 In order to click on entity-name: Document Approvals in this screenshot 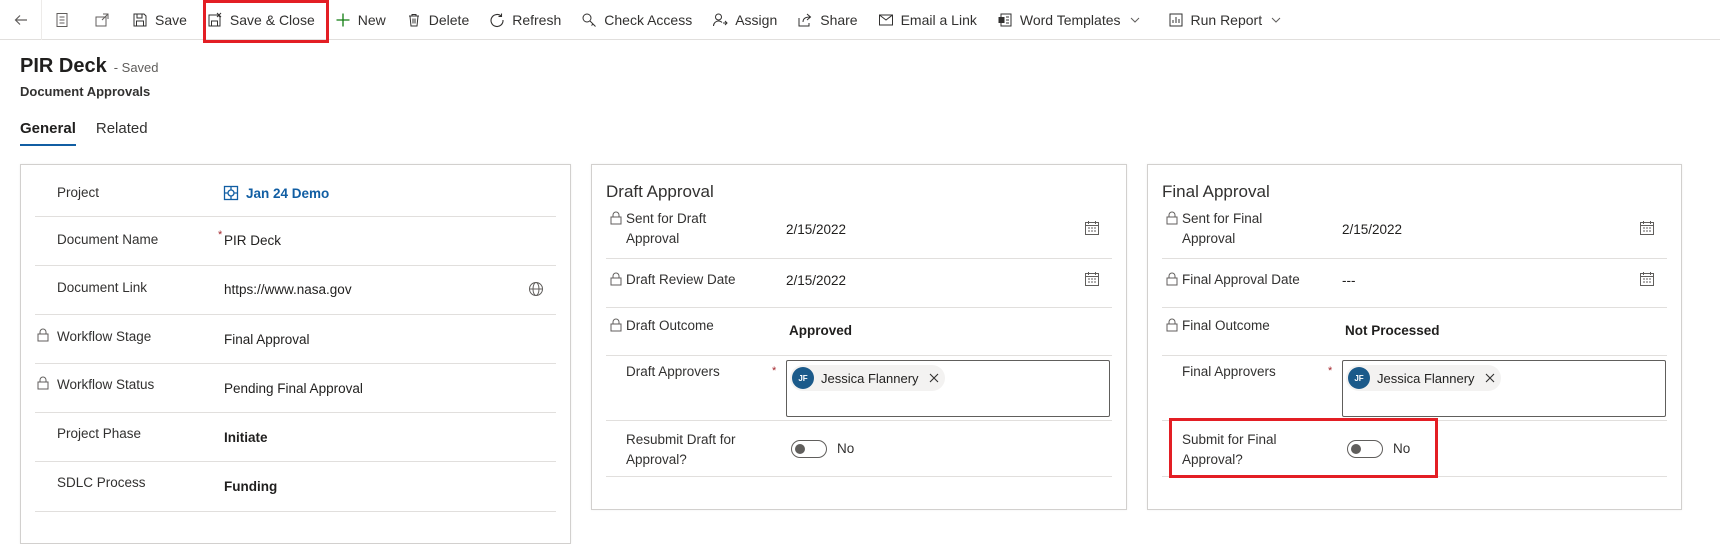, I will do `click(85, 91)`.